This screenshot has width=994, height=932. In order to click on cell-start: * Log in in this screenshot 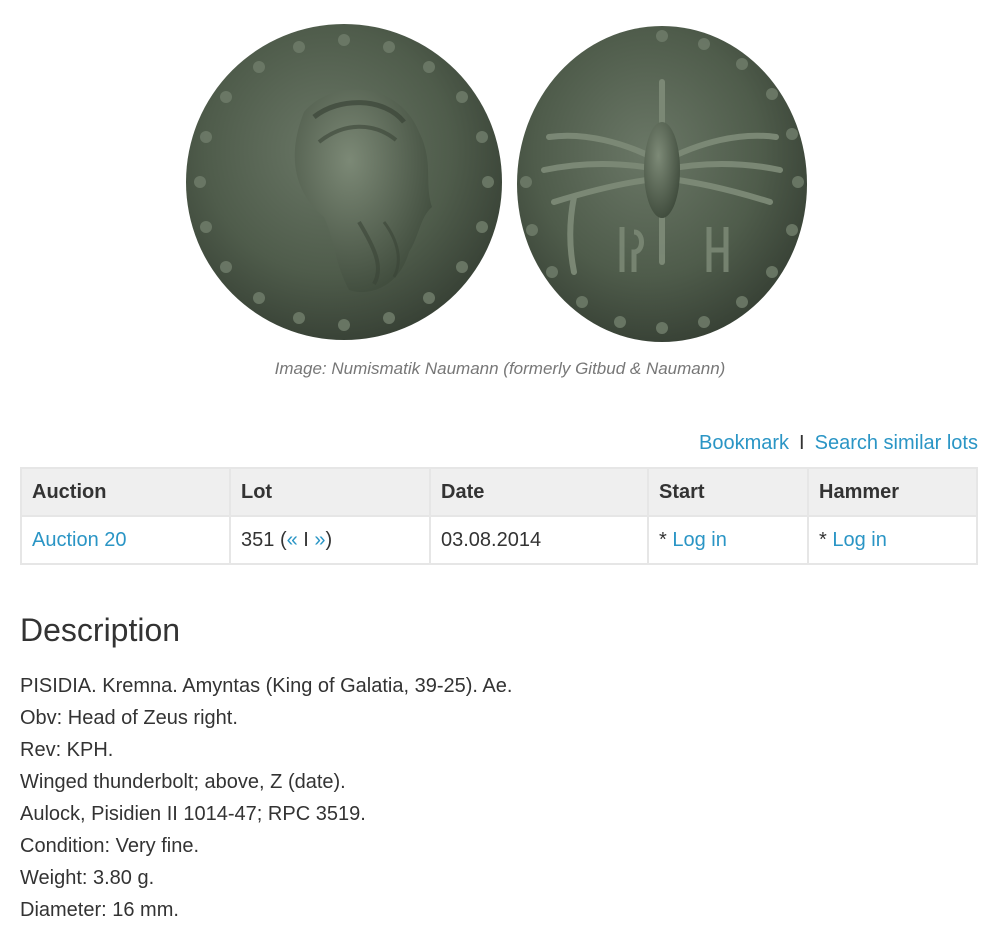, I will do `click(728, 540)`.